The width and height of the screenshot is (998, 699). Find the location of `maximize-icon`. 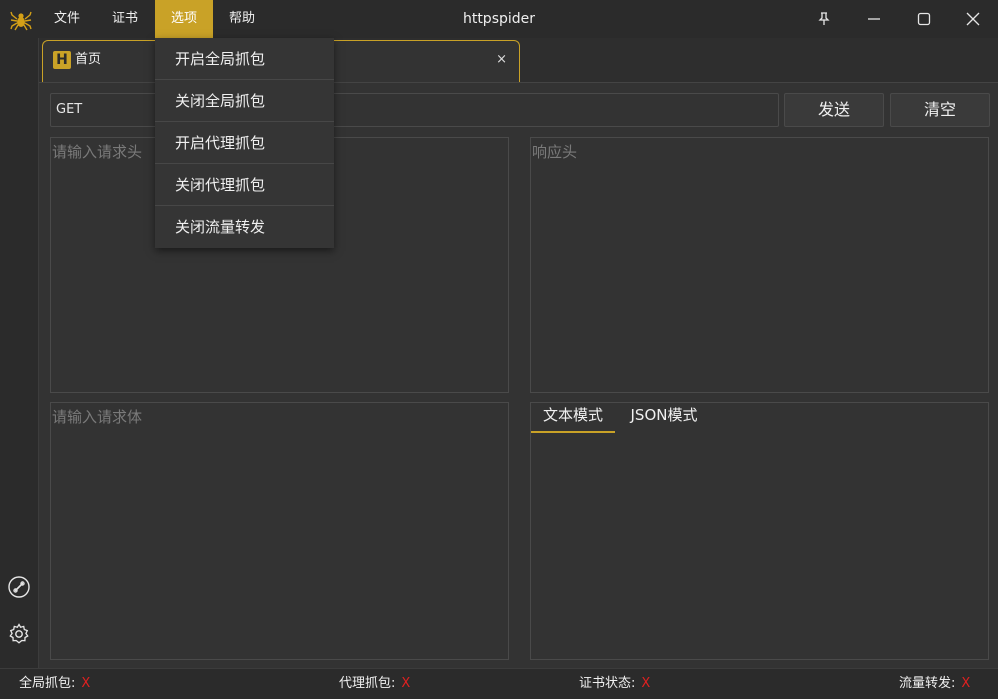

maximize-icon is located at coordinates (924, 19).